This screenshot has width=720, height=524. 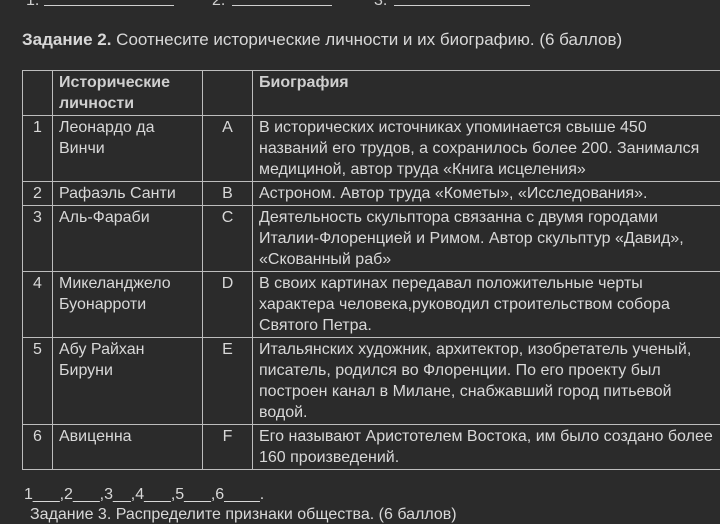 I want to click on biography-letter: C, so click(x=228, y=239).